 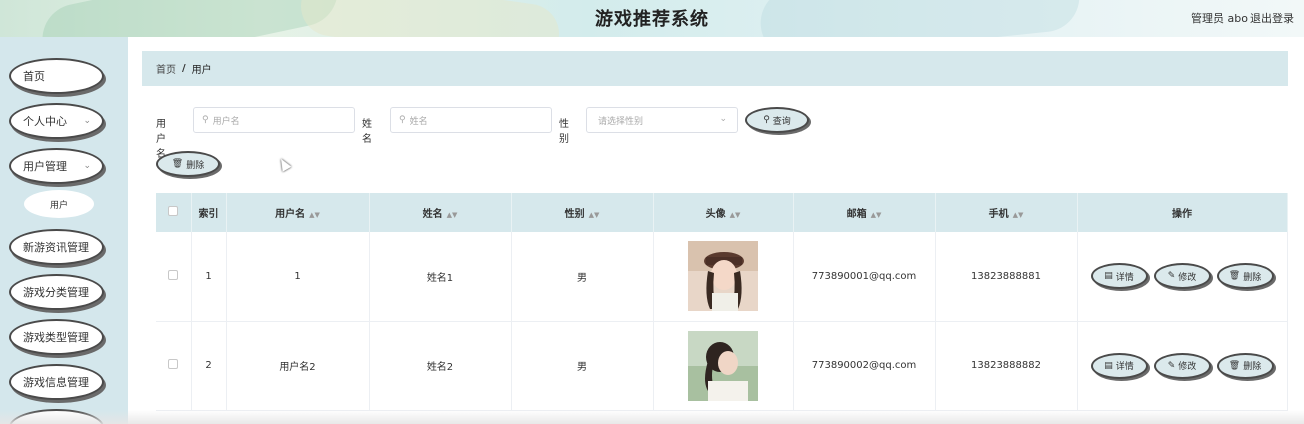 I want to click on sidebar-subitem-users: 用户, so click(x=59, y=204).